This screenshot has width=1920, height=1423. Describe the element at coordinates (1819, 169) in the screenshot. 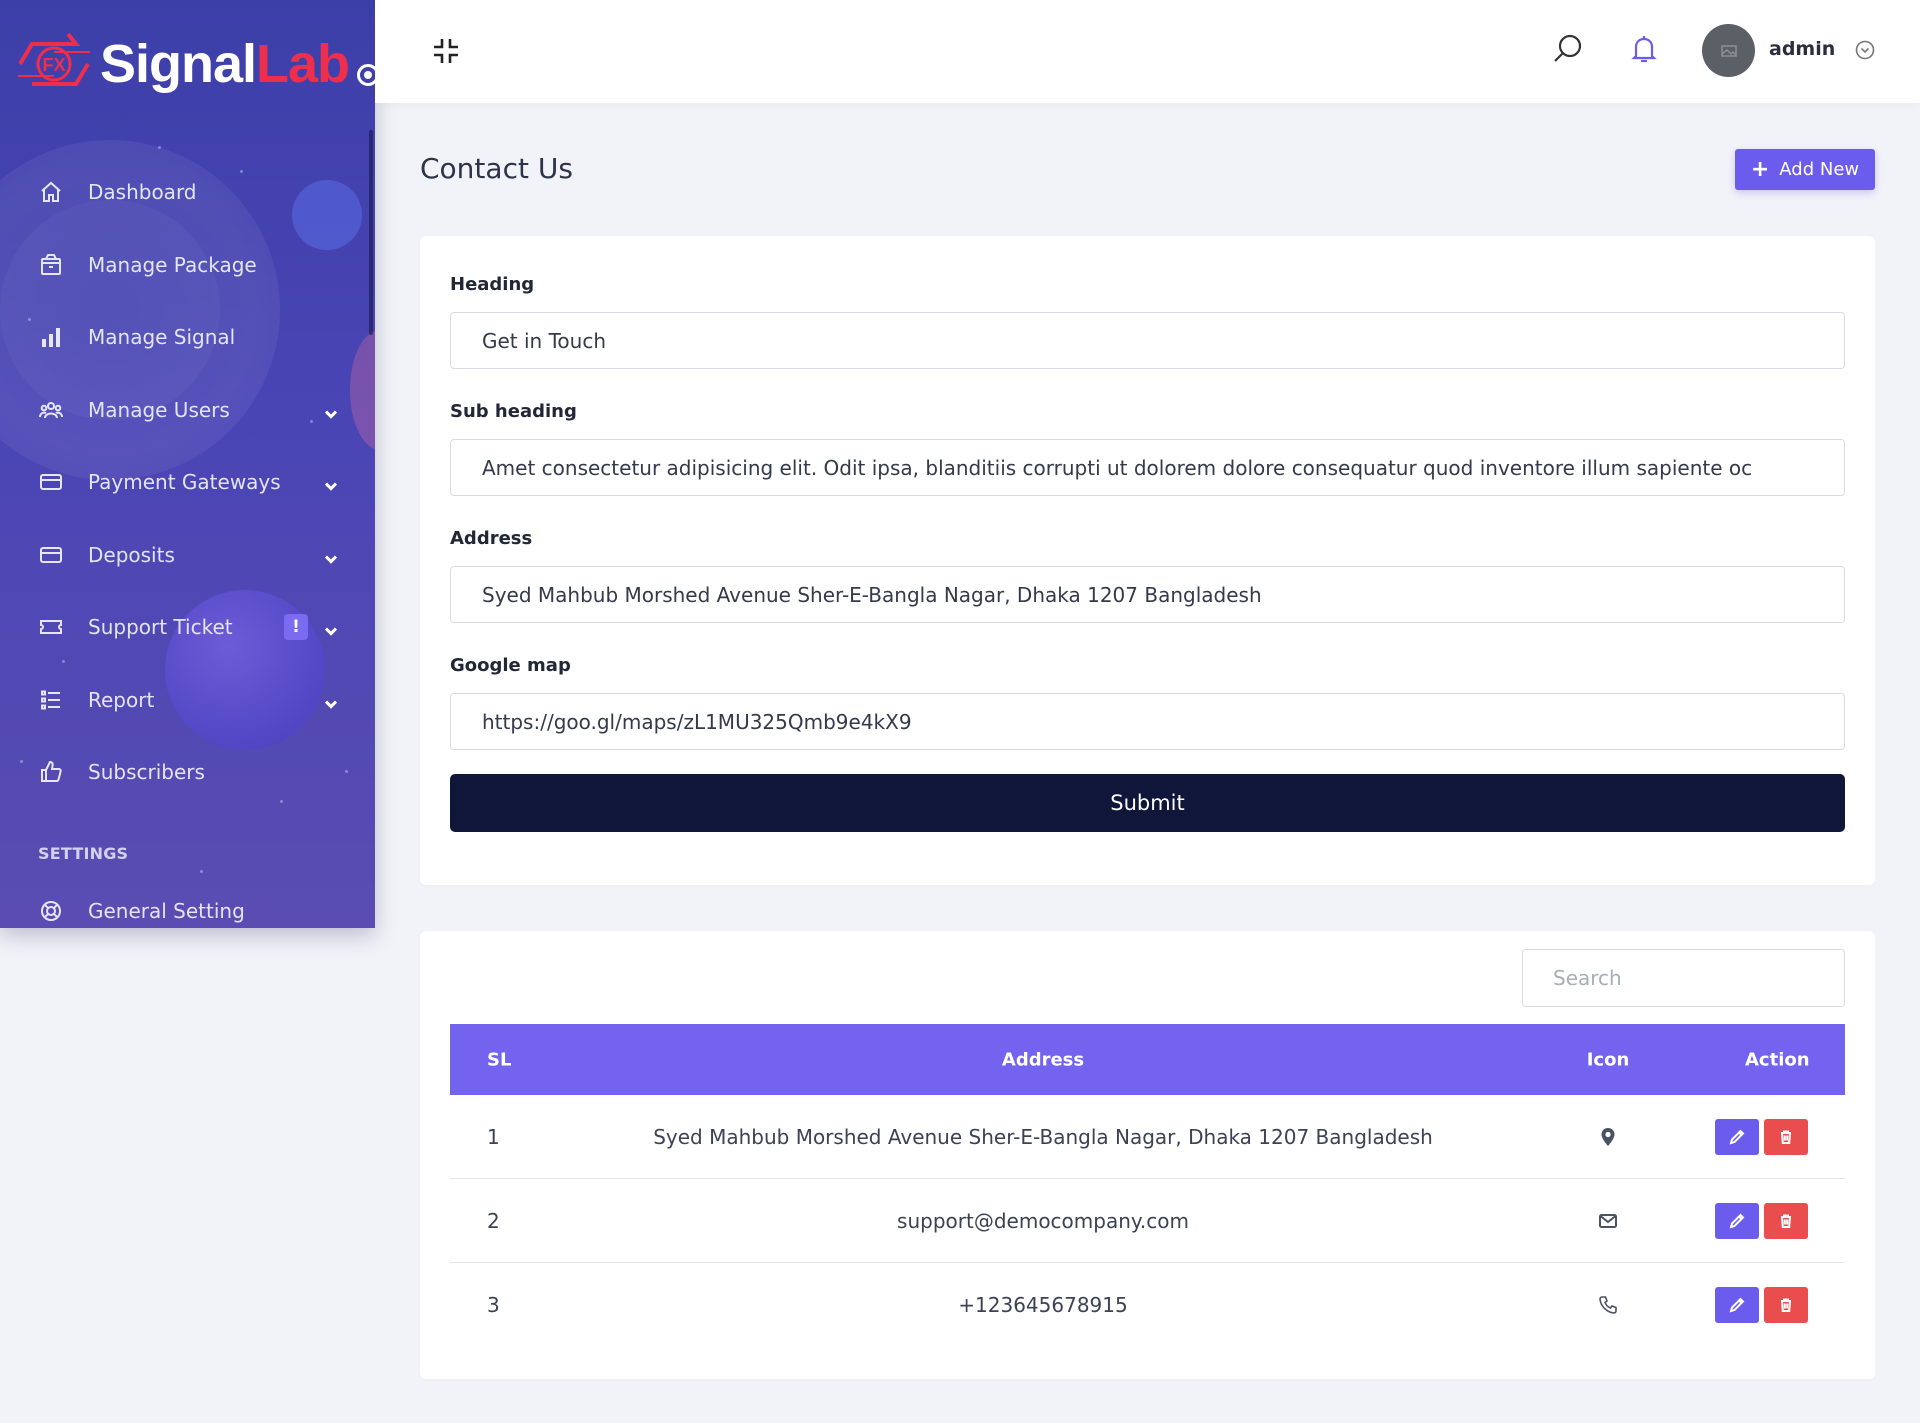

I see `add-new-label: Add New` at that location.